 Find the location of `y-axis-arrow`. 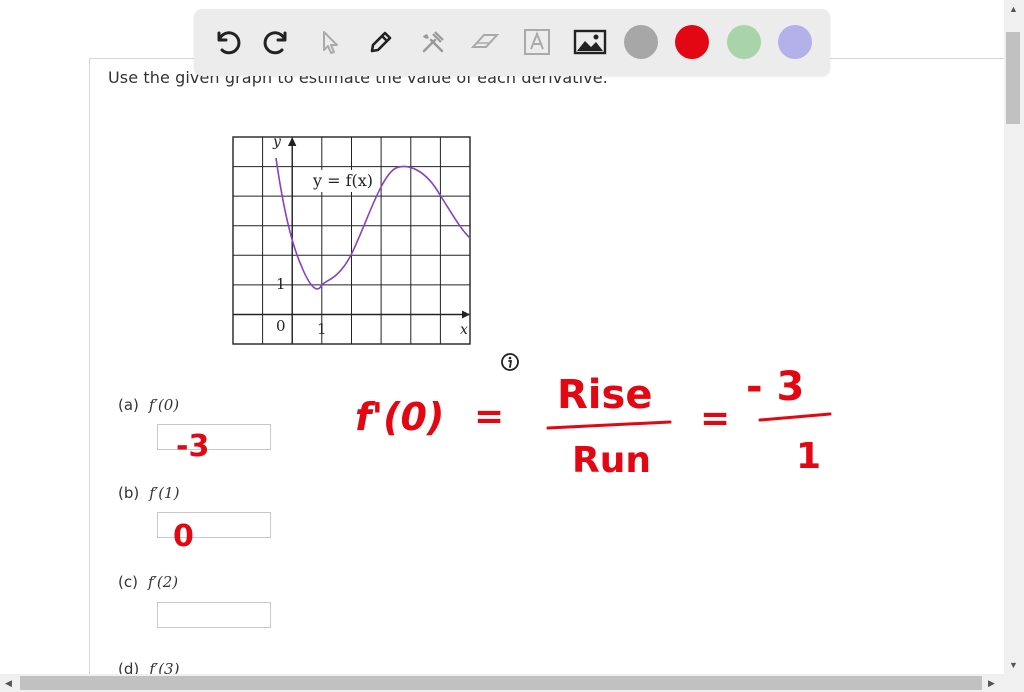

y-axis-arrow is located at coordinates (292, 141).